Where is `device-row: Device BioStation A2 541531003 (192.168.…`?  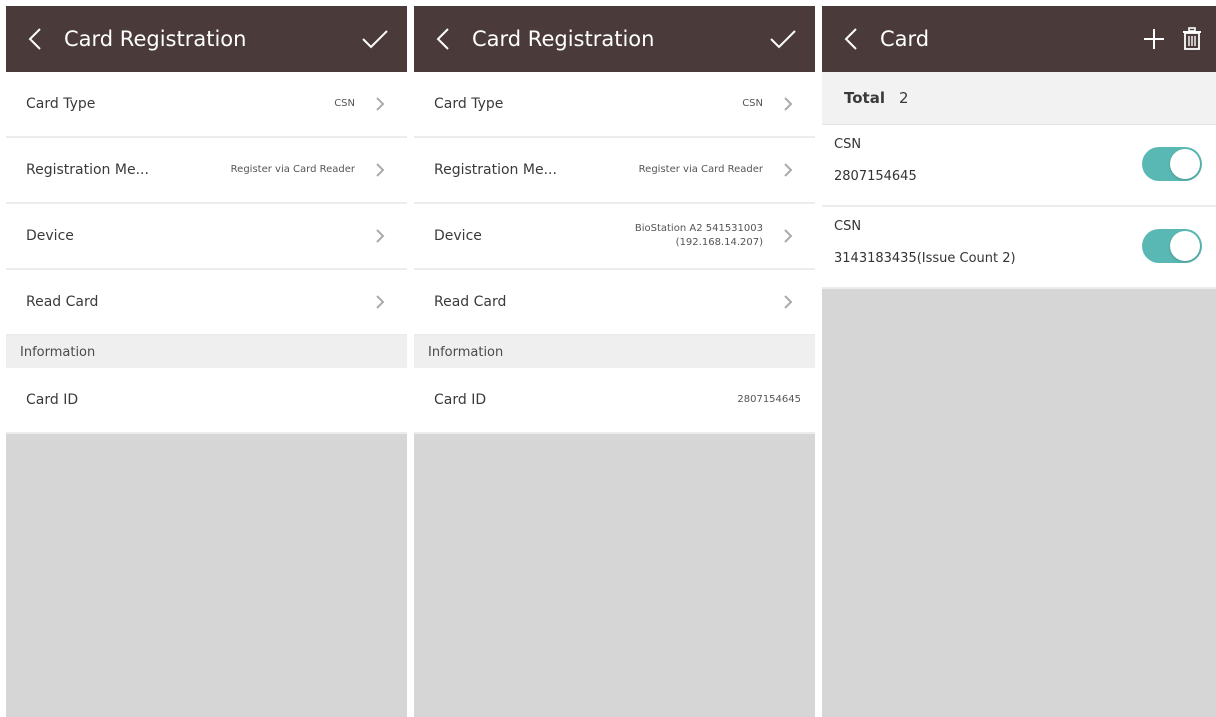
device-row: Device BioStation A2 541531003 (192.168.… is located at coordinates (614, 237).